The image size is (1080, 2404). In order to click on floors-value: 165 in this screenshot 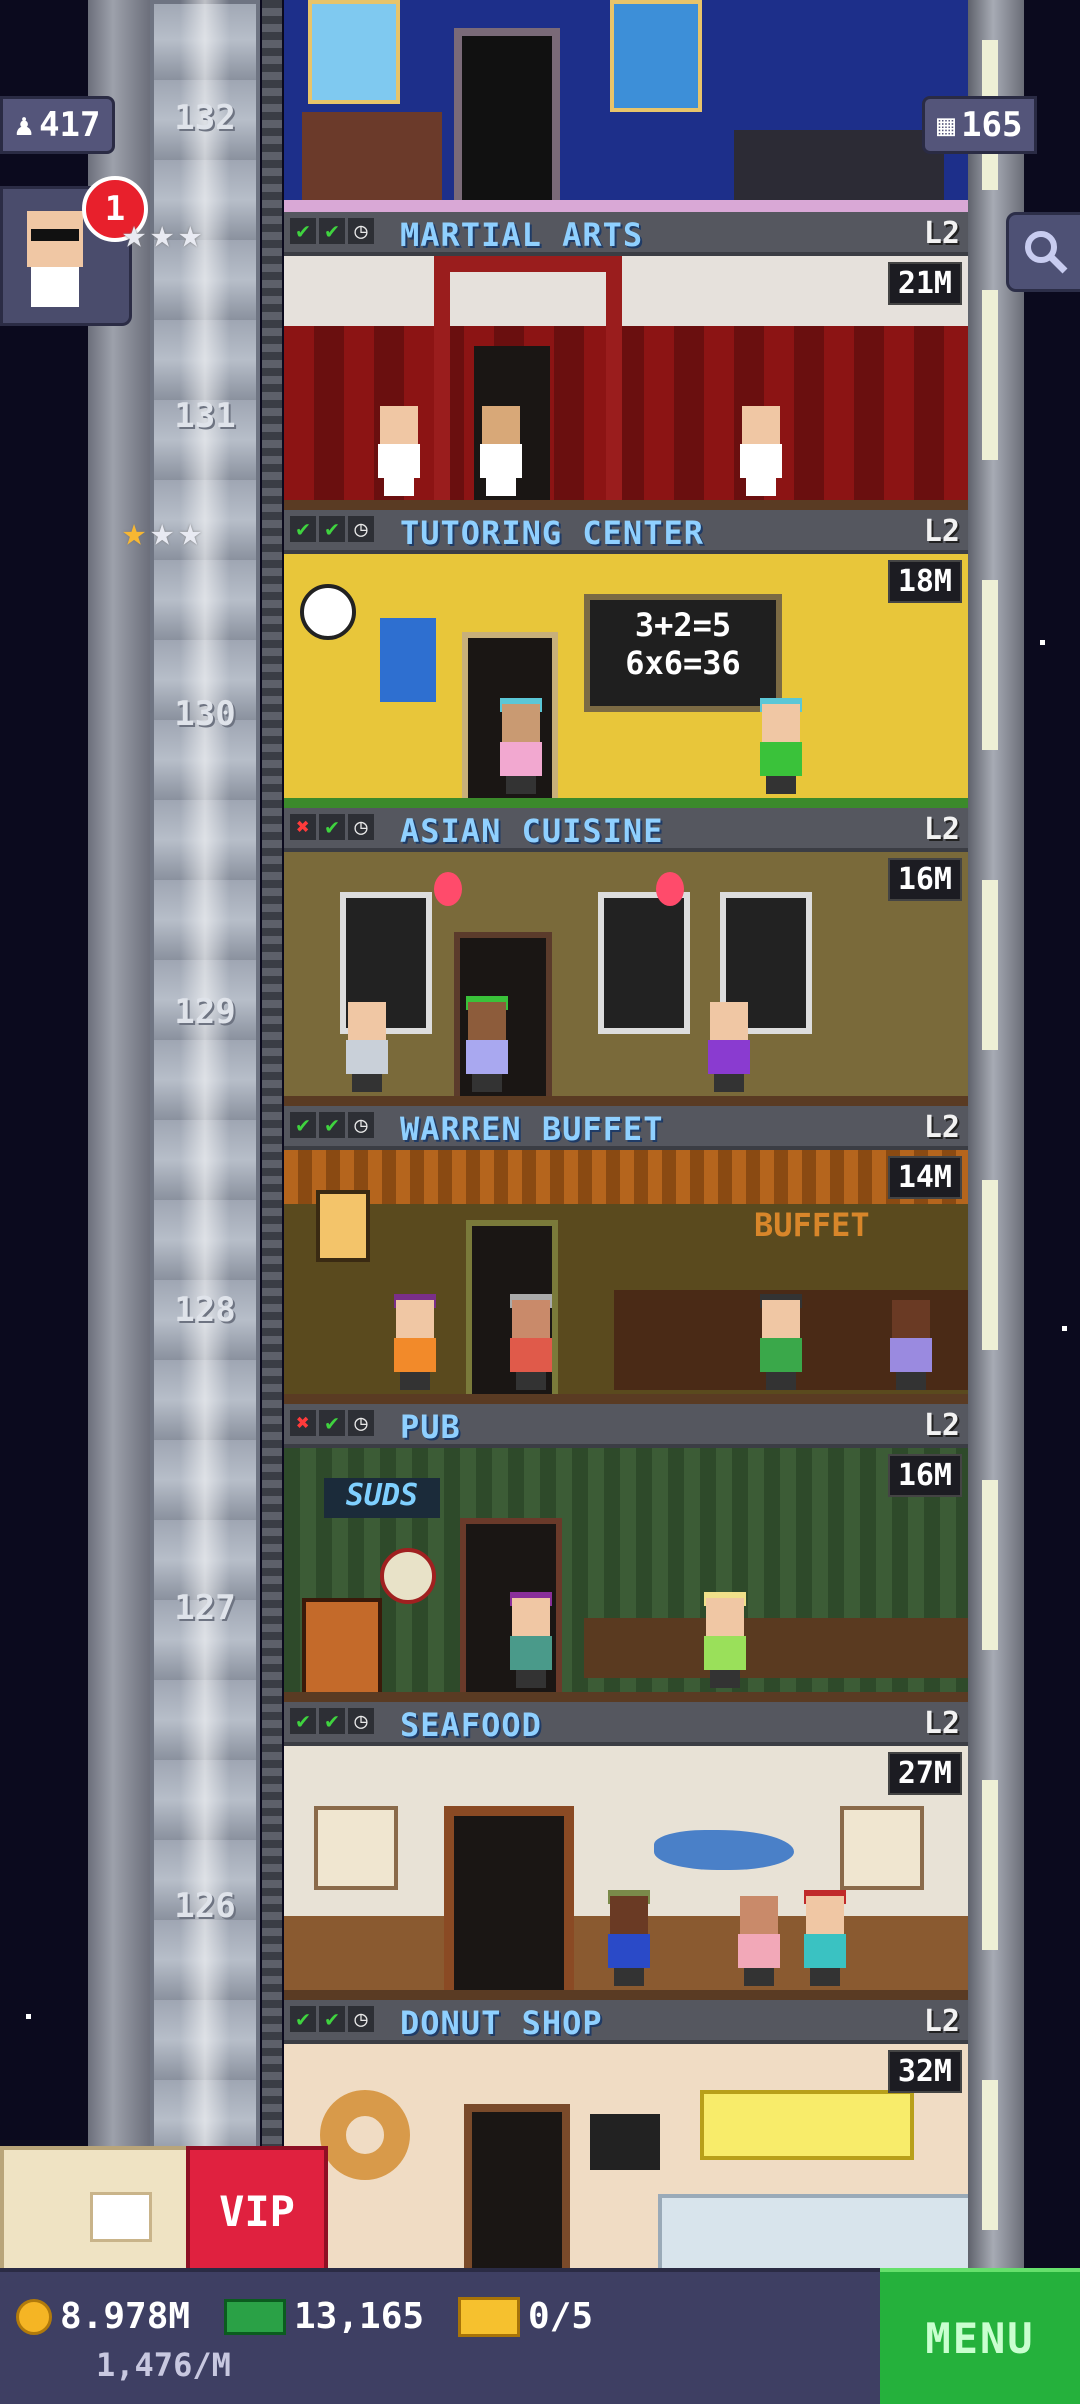, I will do `click(992, 125)`.